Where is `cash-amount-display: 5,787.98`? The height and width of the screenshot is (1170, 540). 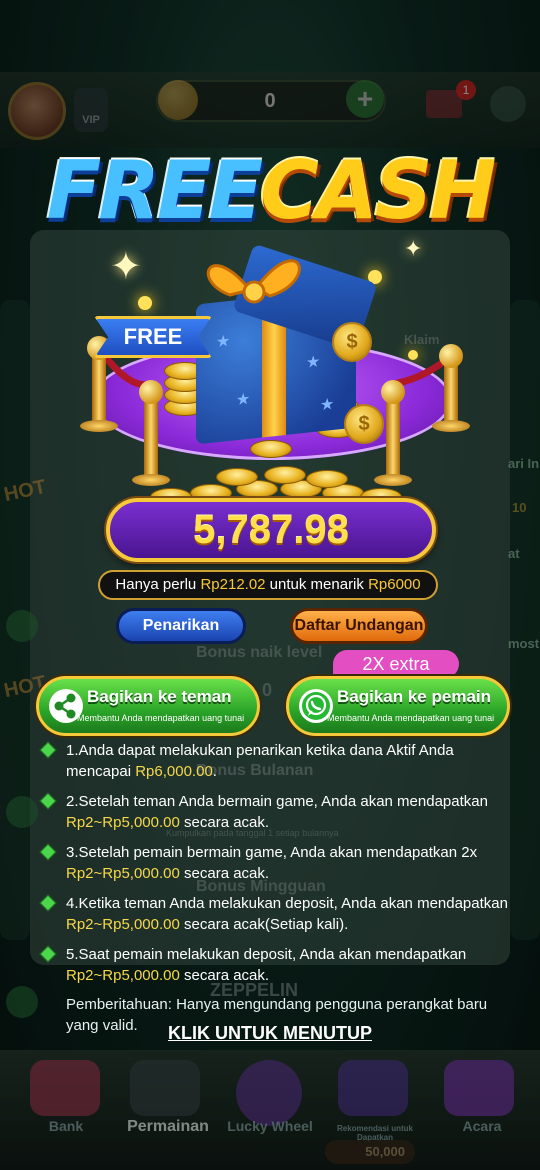
cash-amount-display: 5,787.98 is located at coordinates (271, 530).